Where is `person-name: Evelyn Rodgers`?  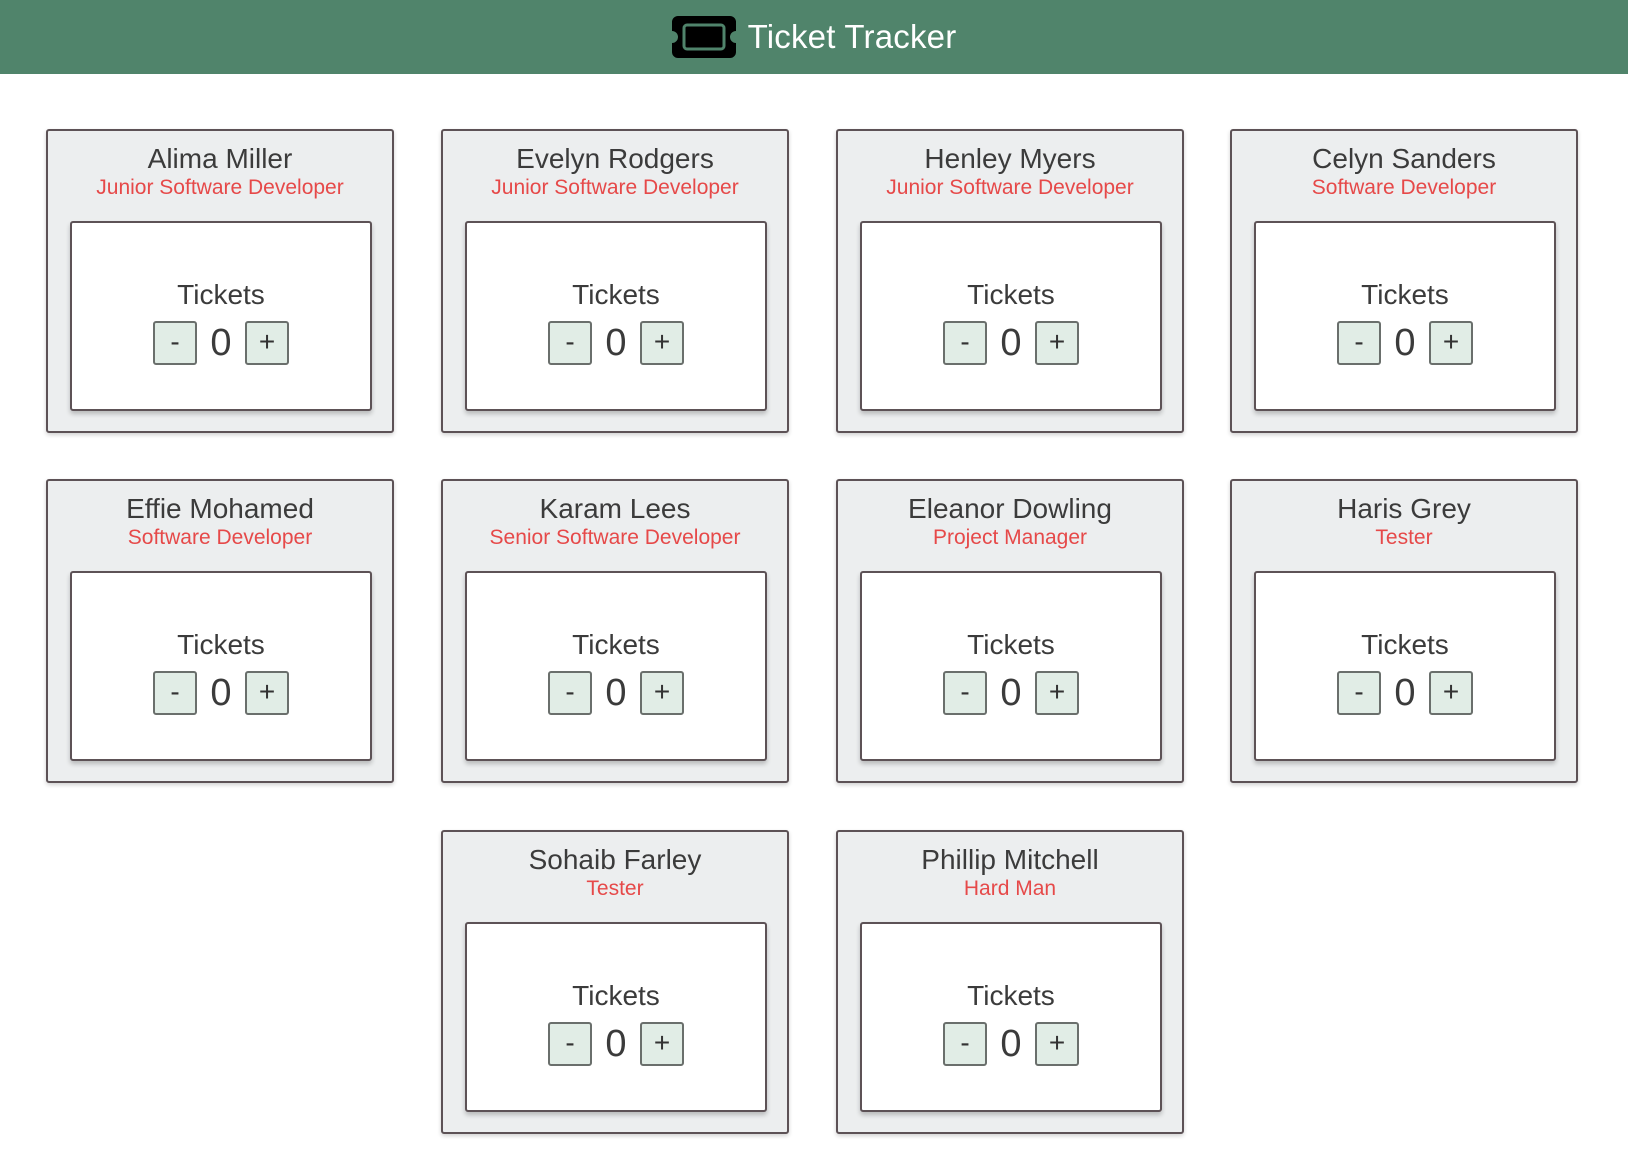
person-name: Evelyn Rodgers is located at coordinates (615, 158).